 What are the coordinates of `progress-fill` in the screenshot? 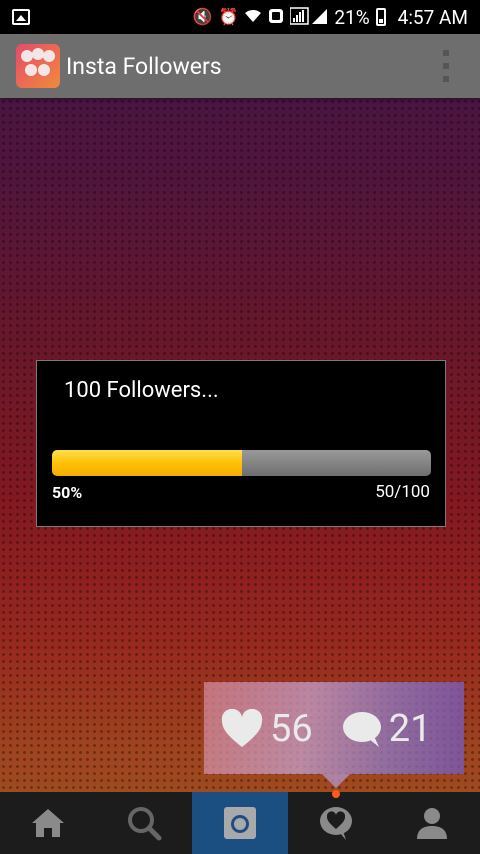 It's located at (147, 463).